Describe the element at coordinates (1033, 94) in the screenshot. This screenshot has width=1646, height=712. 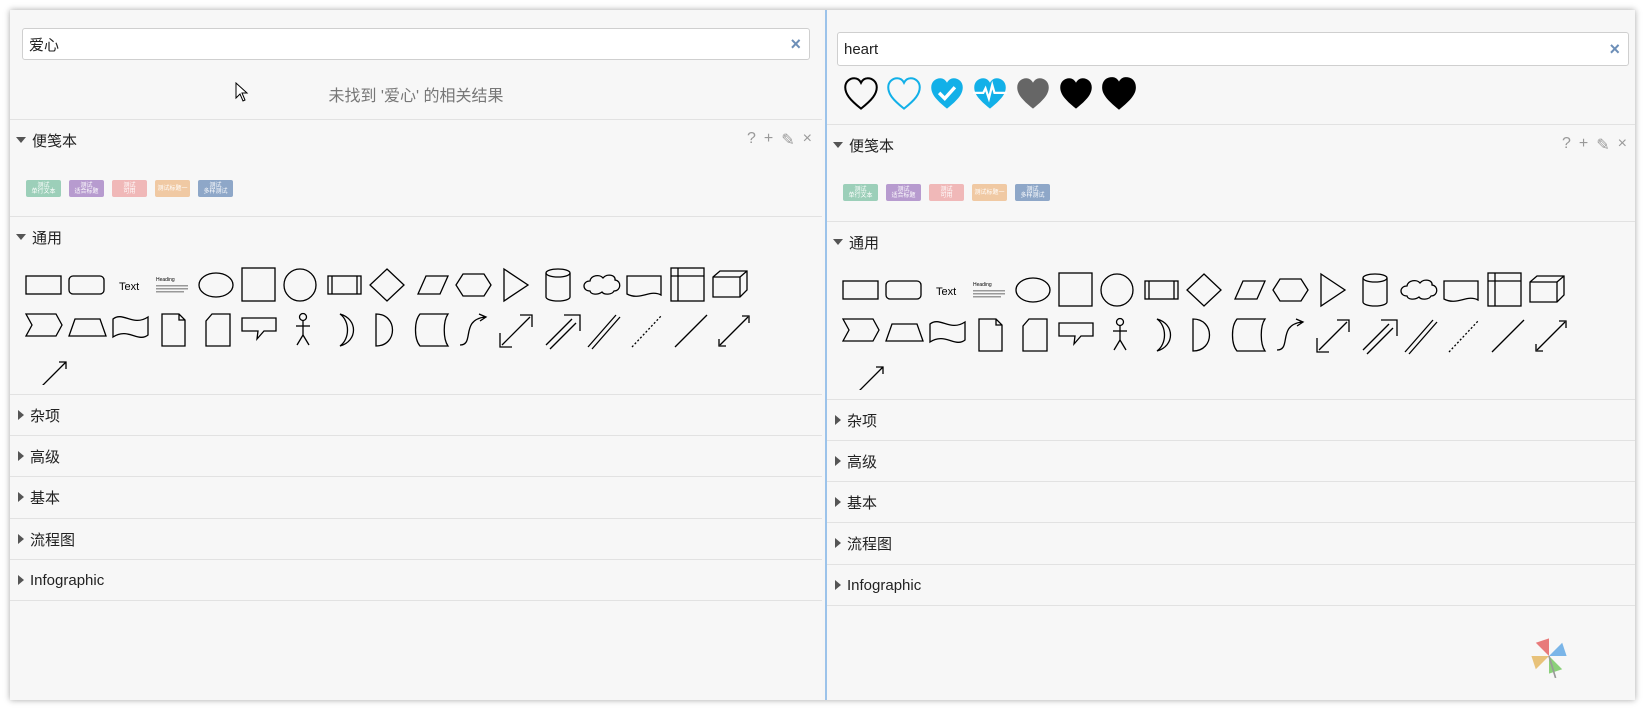
I see `heart-gray-icon` at that location.